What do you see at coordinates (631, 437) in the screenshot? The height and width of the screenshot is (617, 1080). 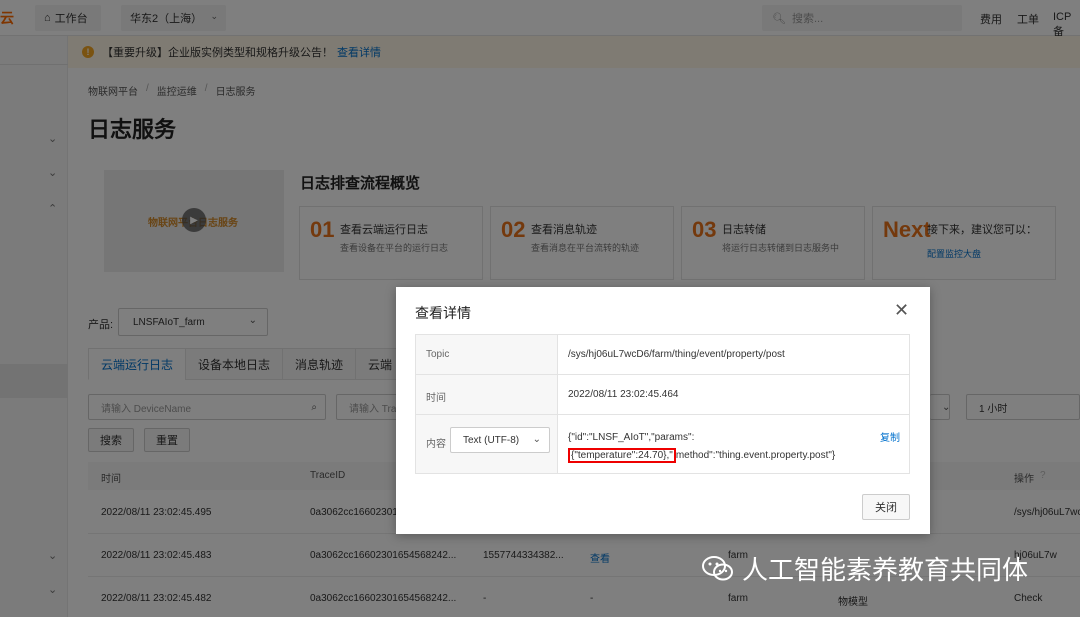 I see `payload-line: {"id":"LNSF_AIoT","params":` at bounding box center [631, 437].